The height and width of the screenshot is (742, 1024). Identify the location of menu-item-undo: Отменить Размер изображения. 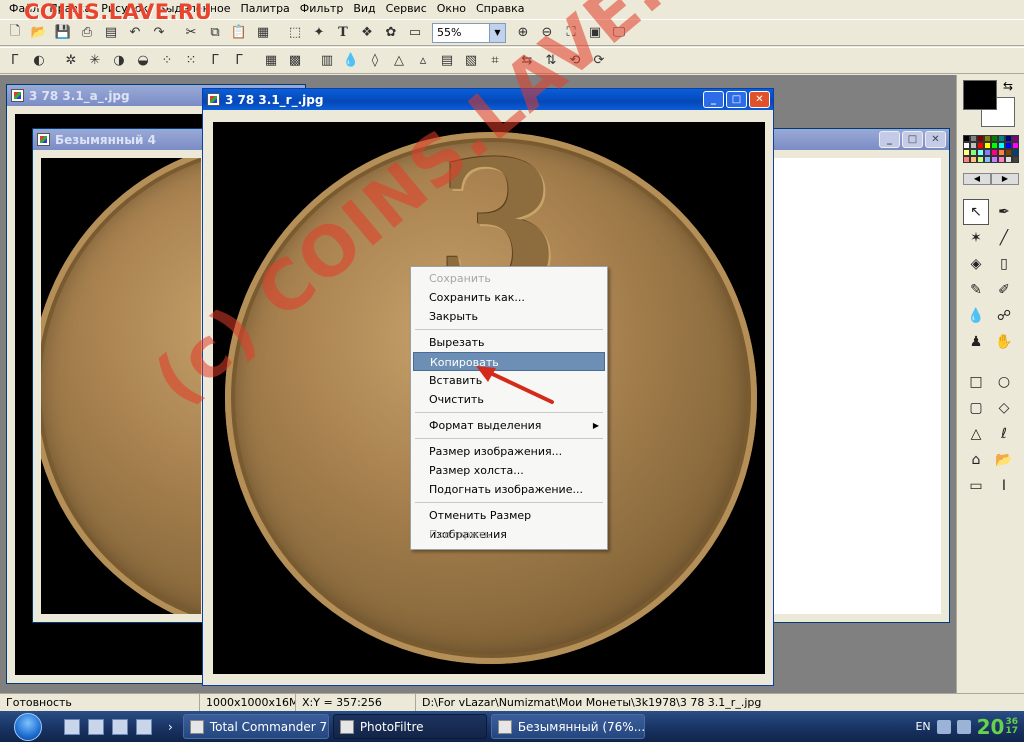
(509, 523).